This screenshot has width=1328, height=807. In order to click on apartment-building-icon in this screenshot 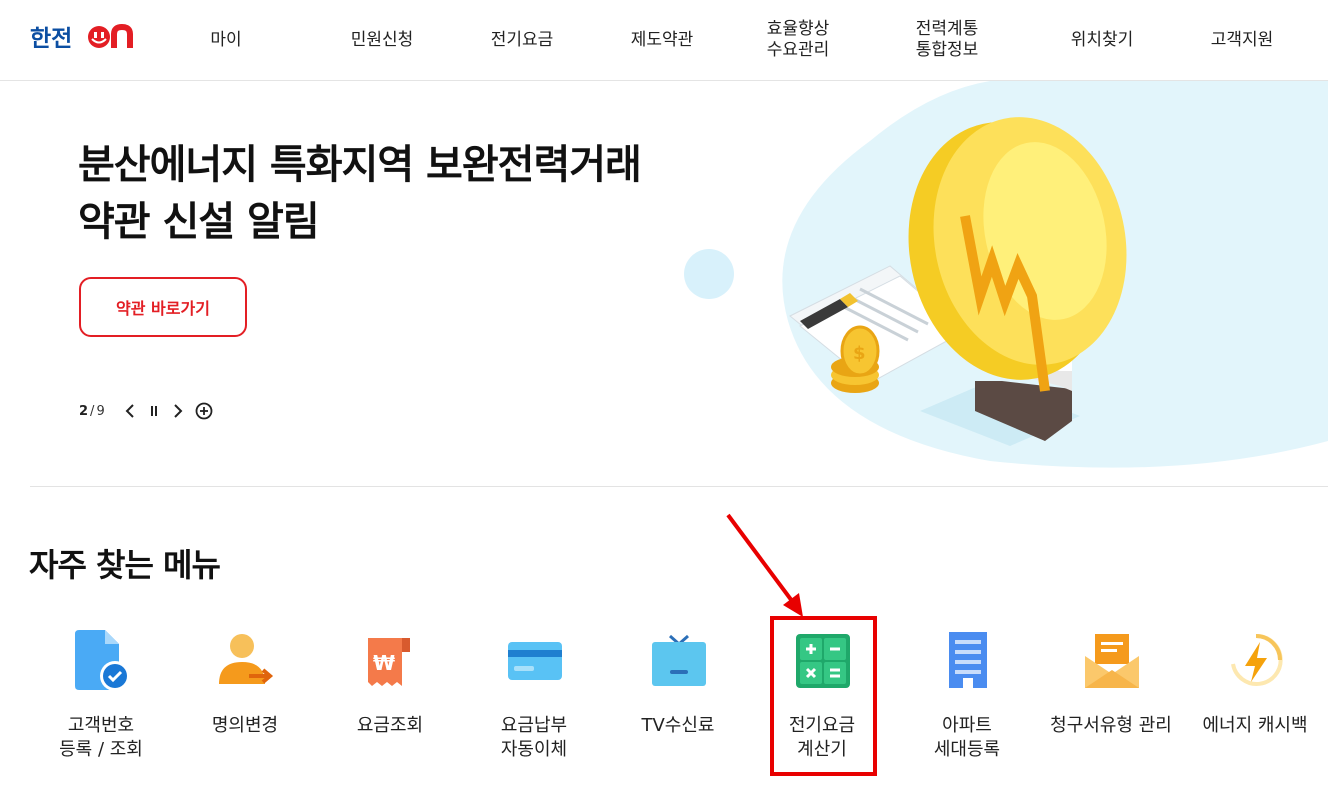, I will do `click(968, 660)`.